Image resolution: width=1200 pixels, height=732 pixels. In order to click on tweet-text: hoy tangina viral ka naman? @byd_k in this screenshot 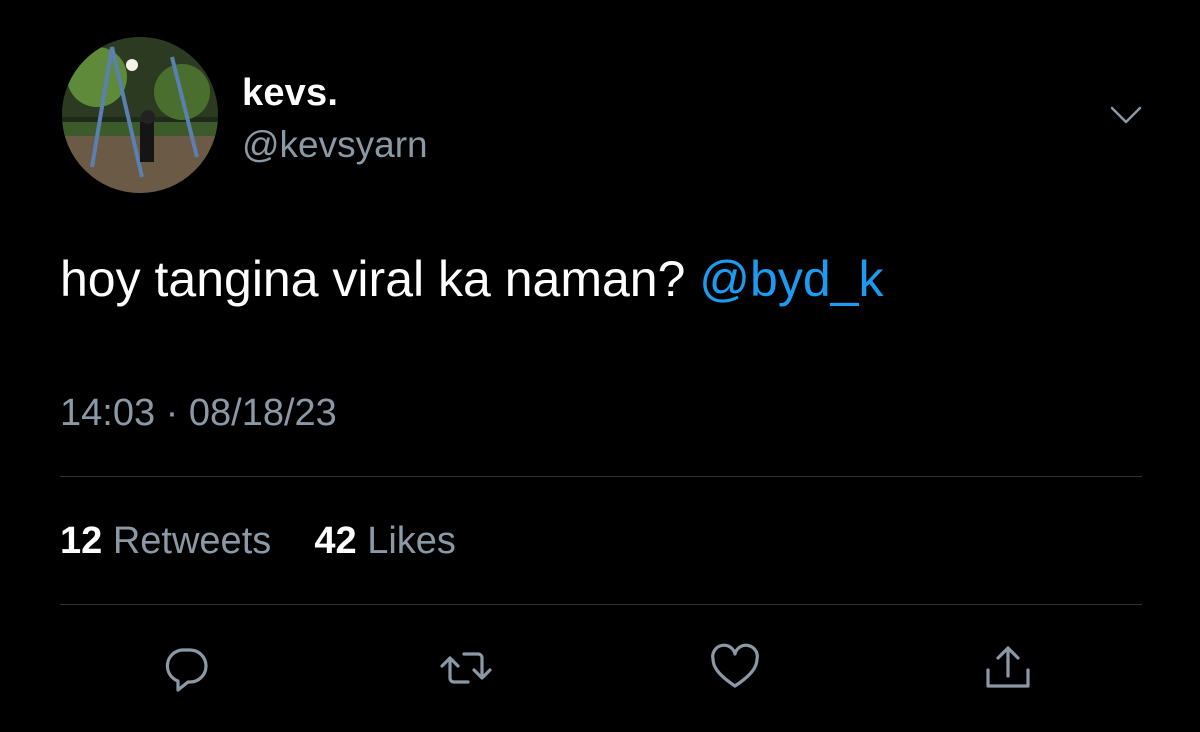, I will do `click(471, 279)`.